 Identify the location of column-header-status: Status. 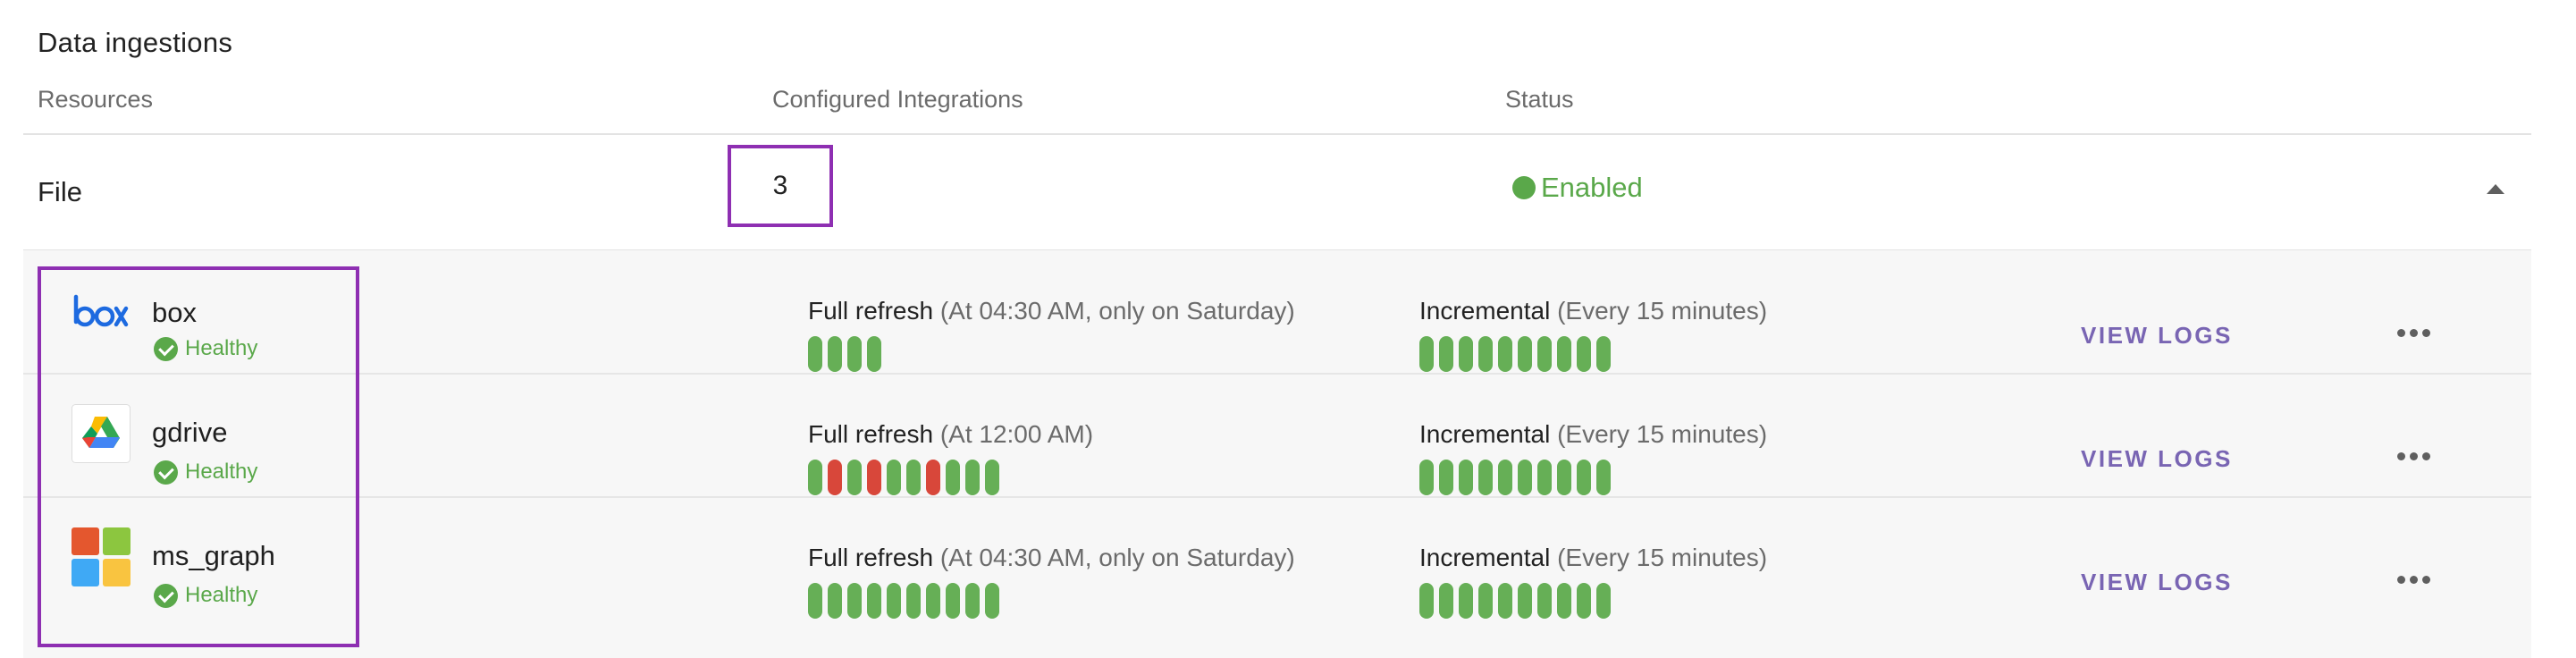
(1540, 99).